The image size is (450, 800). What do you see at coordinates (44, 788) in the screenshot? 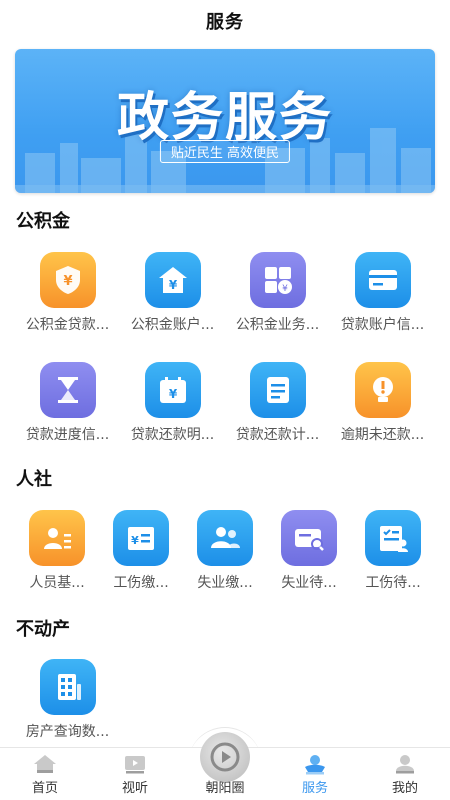
I see `tab-label: 首页` at bounding box center [44, 788].